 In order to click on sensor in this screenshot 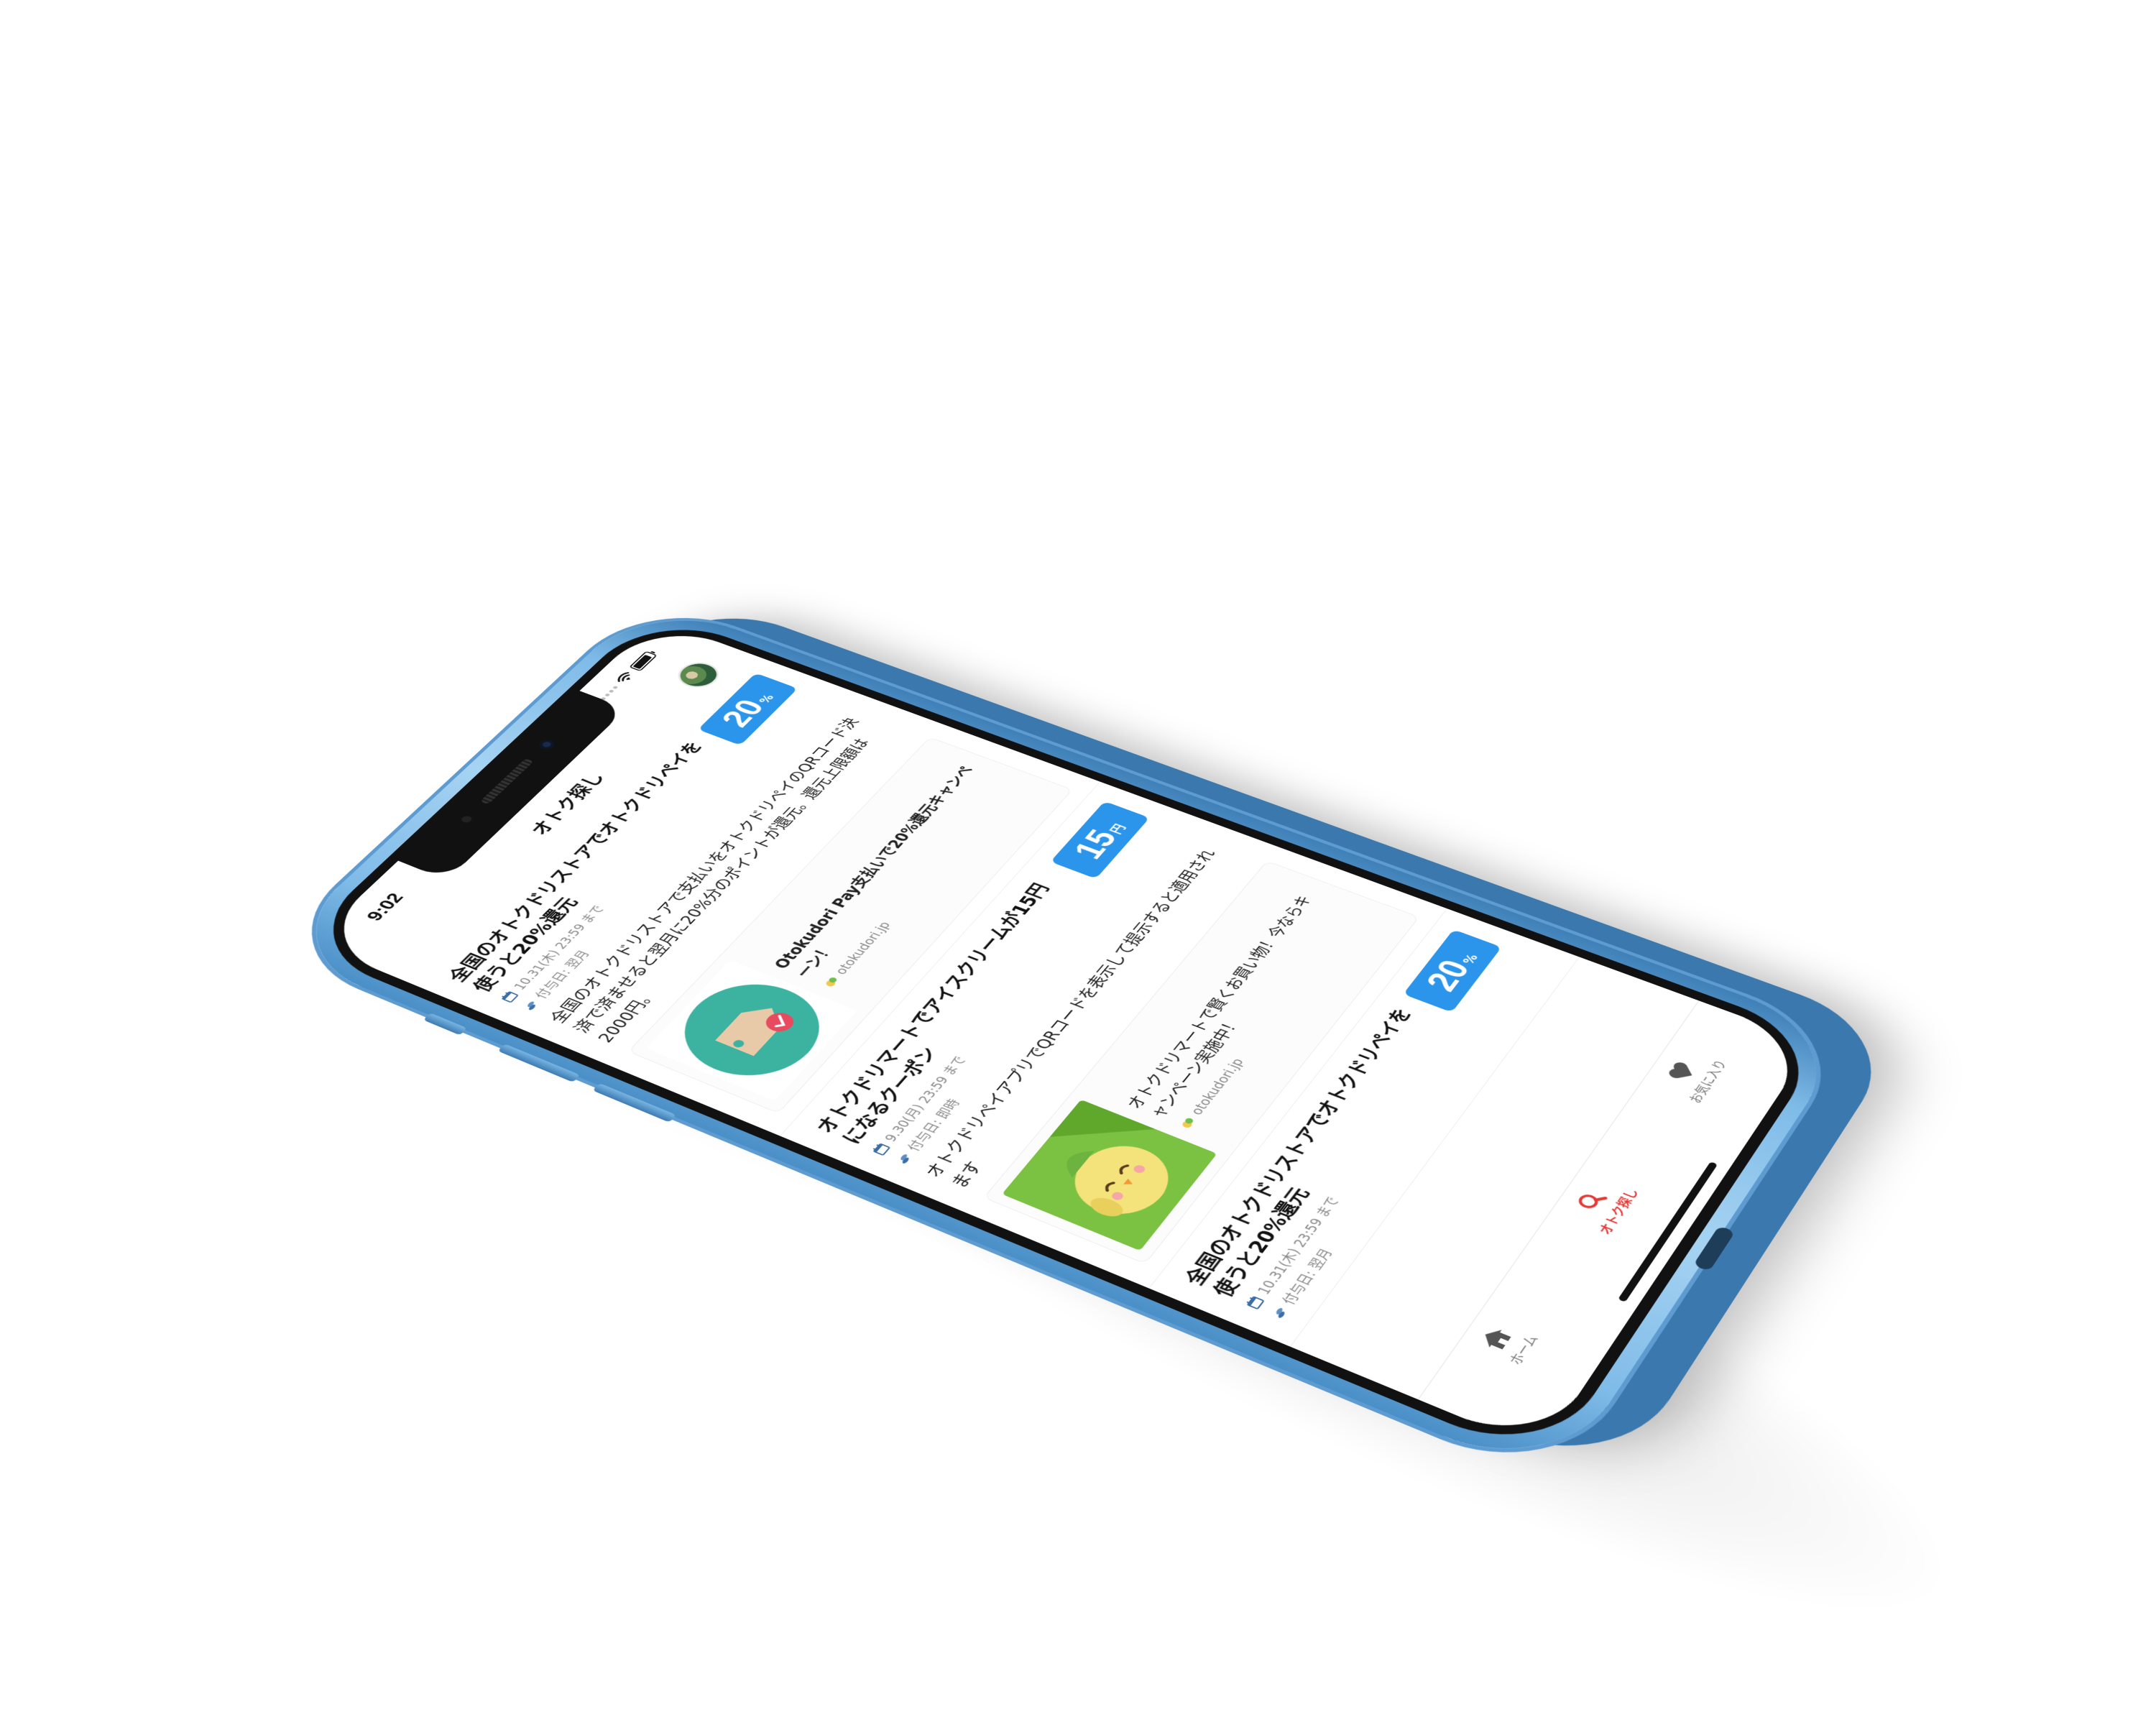, I will do `click(467, 820)`.